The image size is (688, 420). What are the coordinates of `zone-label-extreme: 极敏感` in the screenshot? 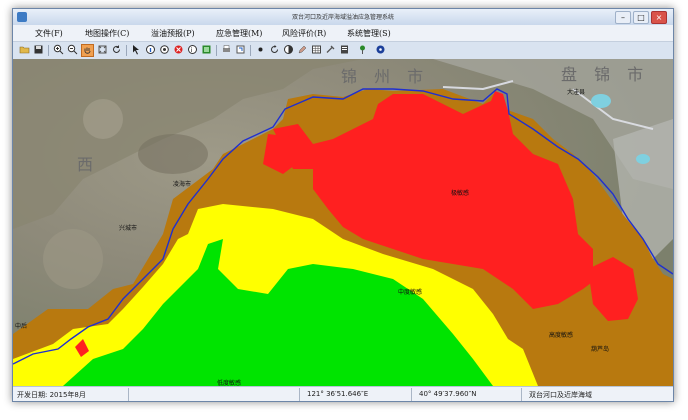 It's located at (460, 193).